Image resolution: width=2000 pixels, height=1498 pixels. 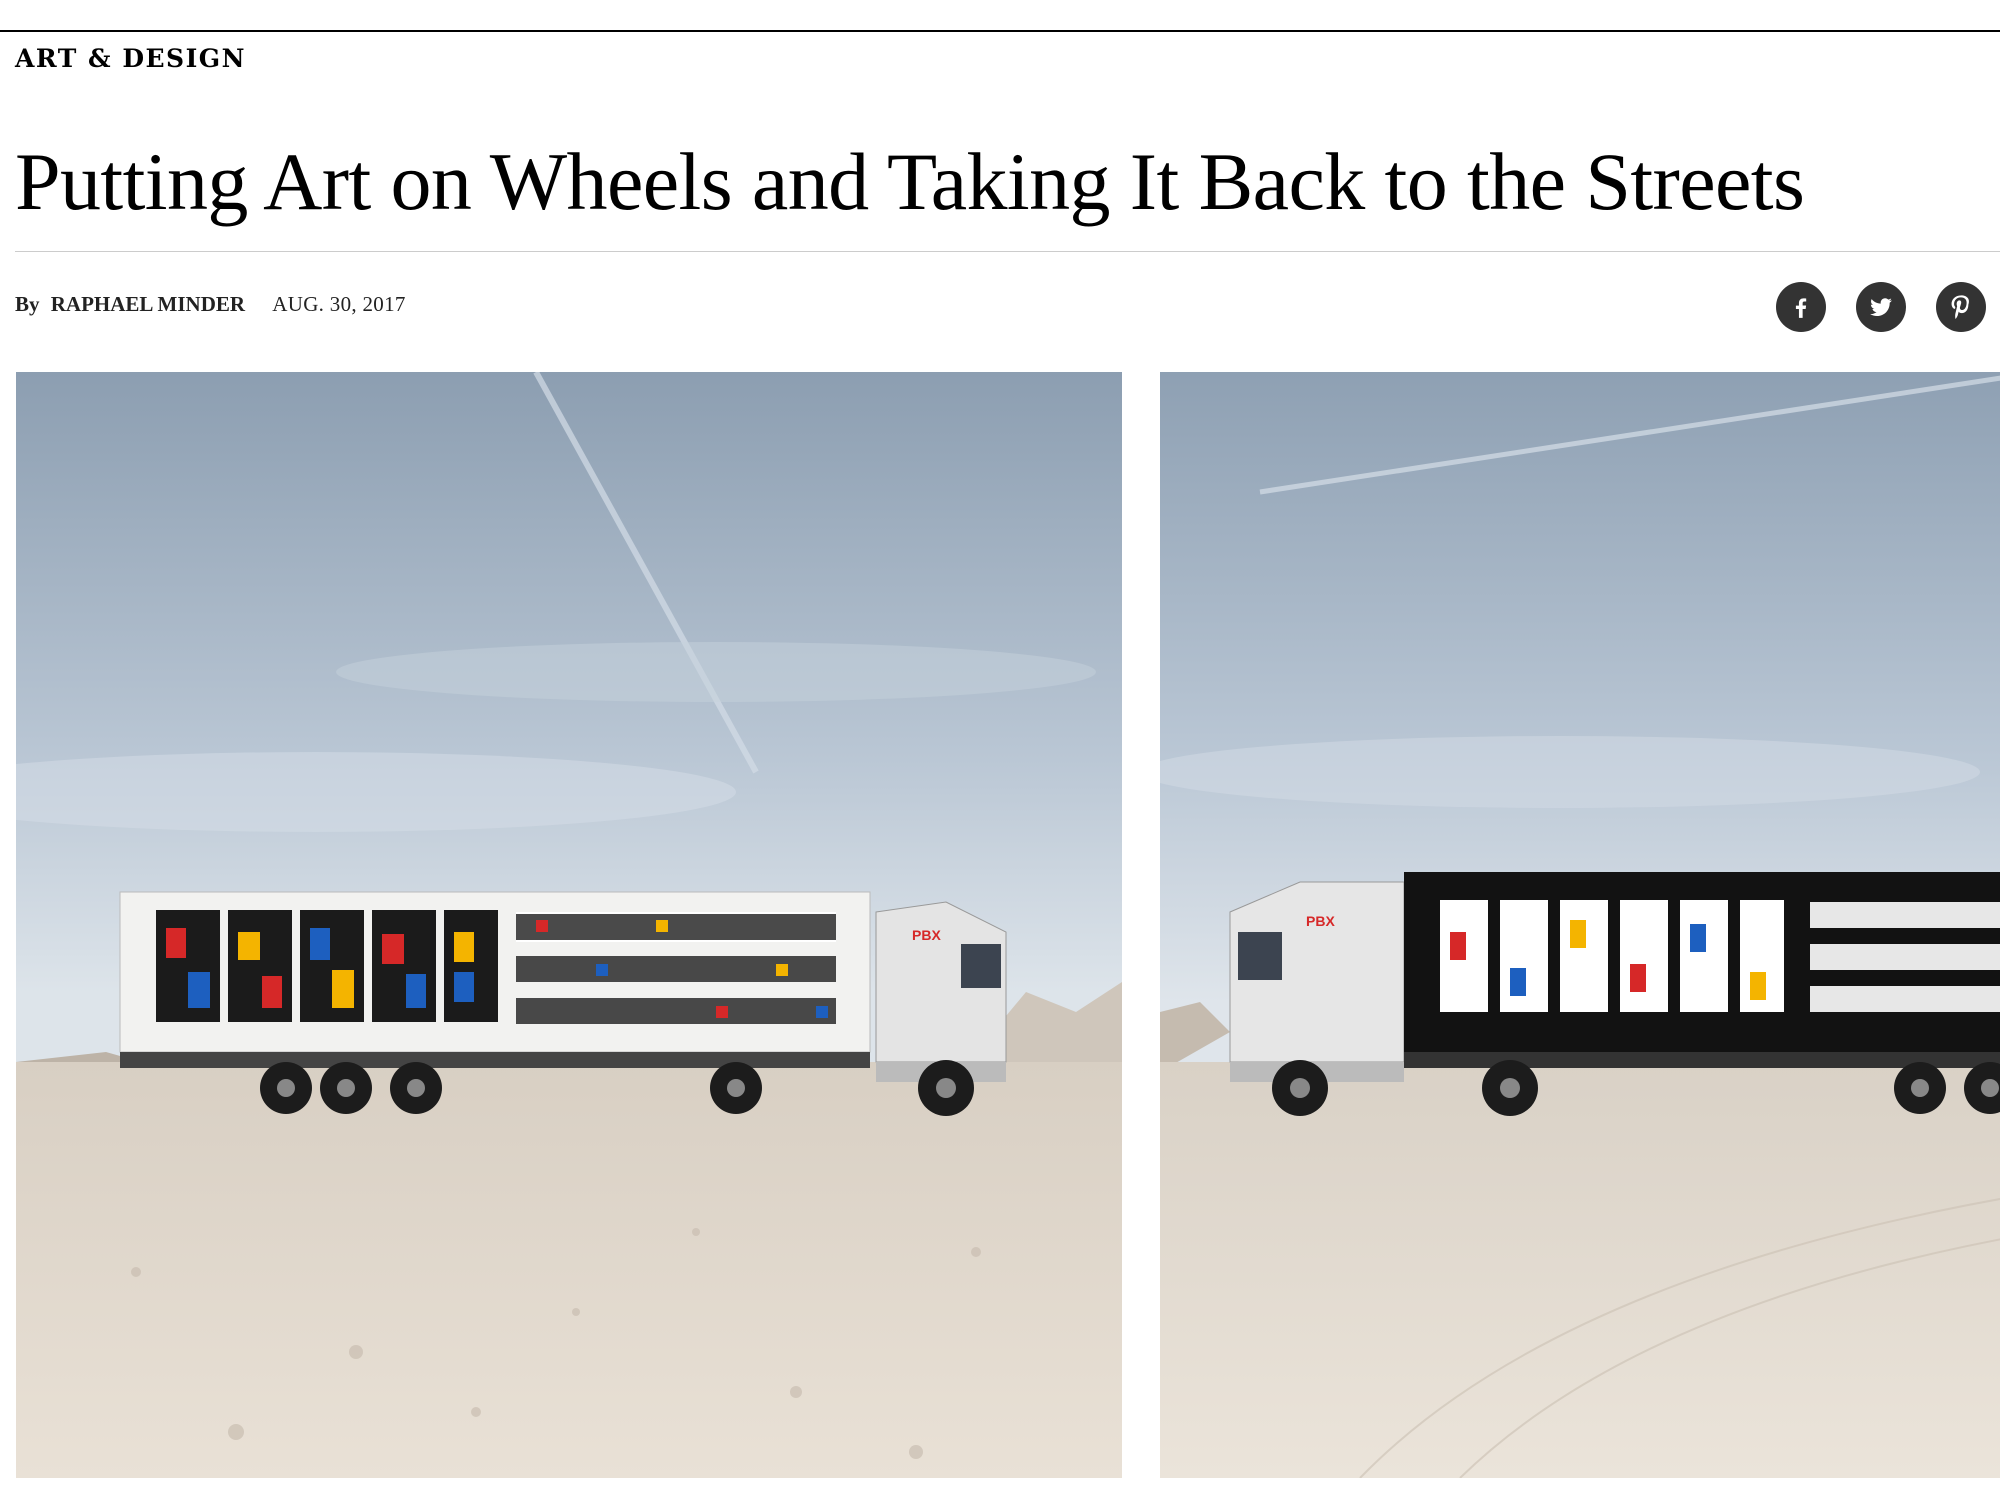 I want to click on headline-divider, so click(x=1007, y=251).